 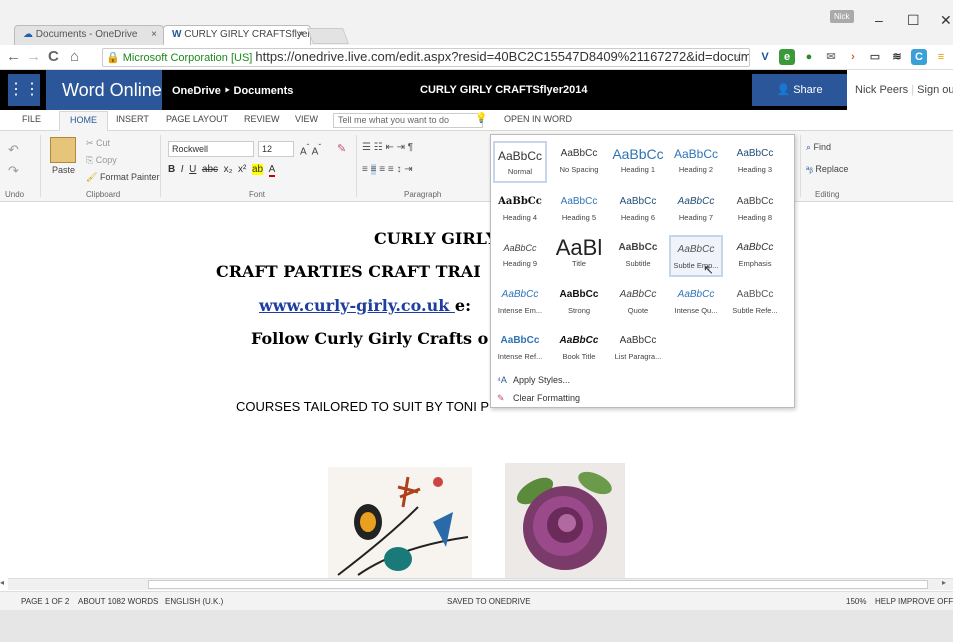 I want to click on forward-icon: →, so click(x=33, y=56).